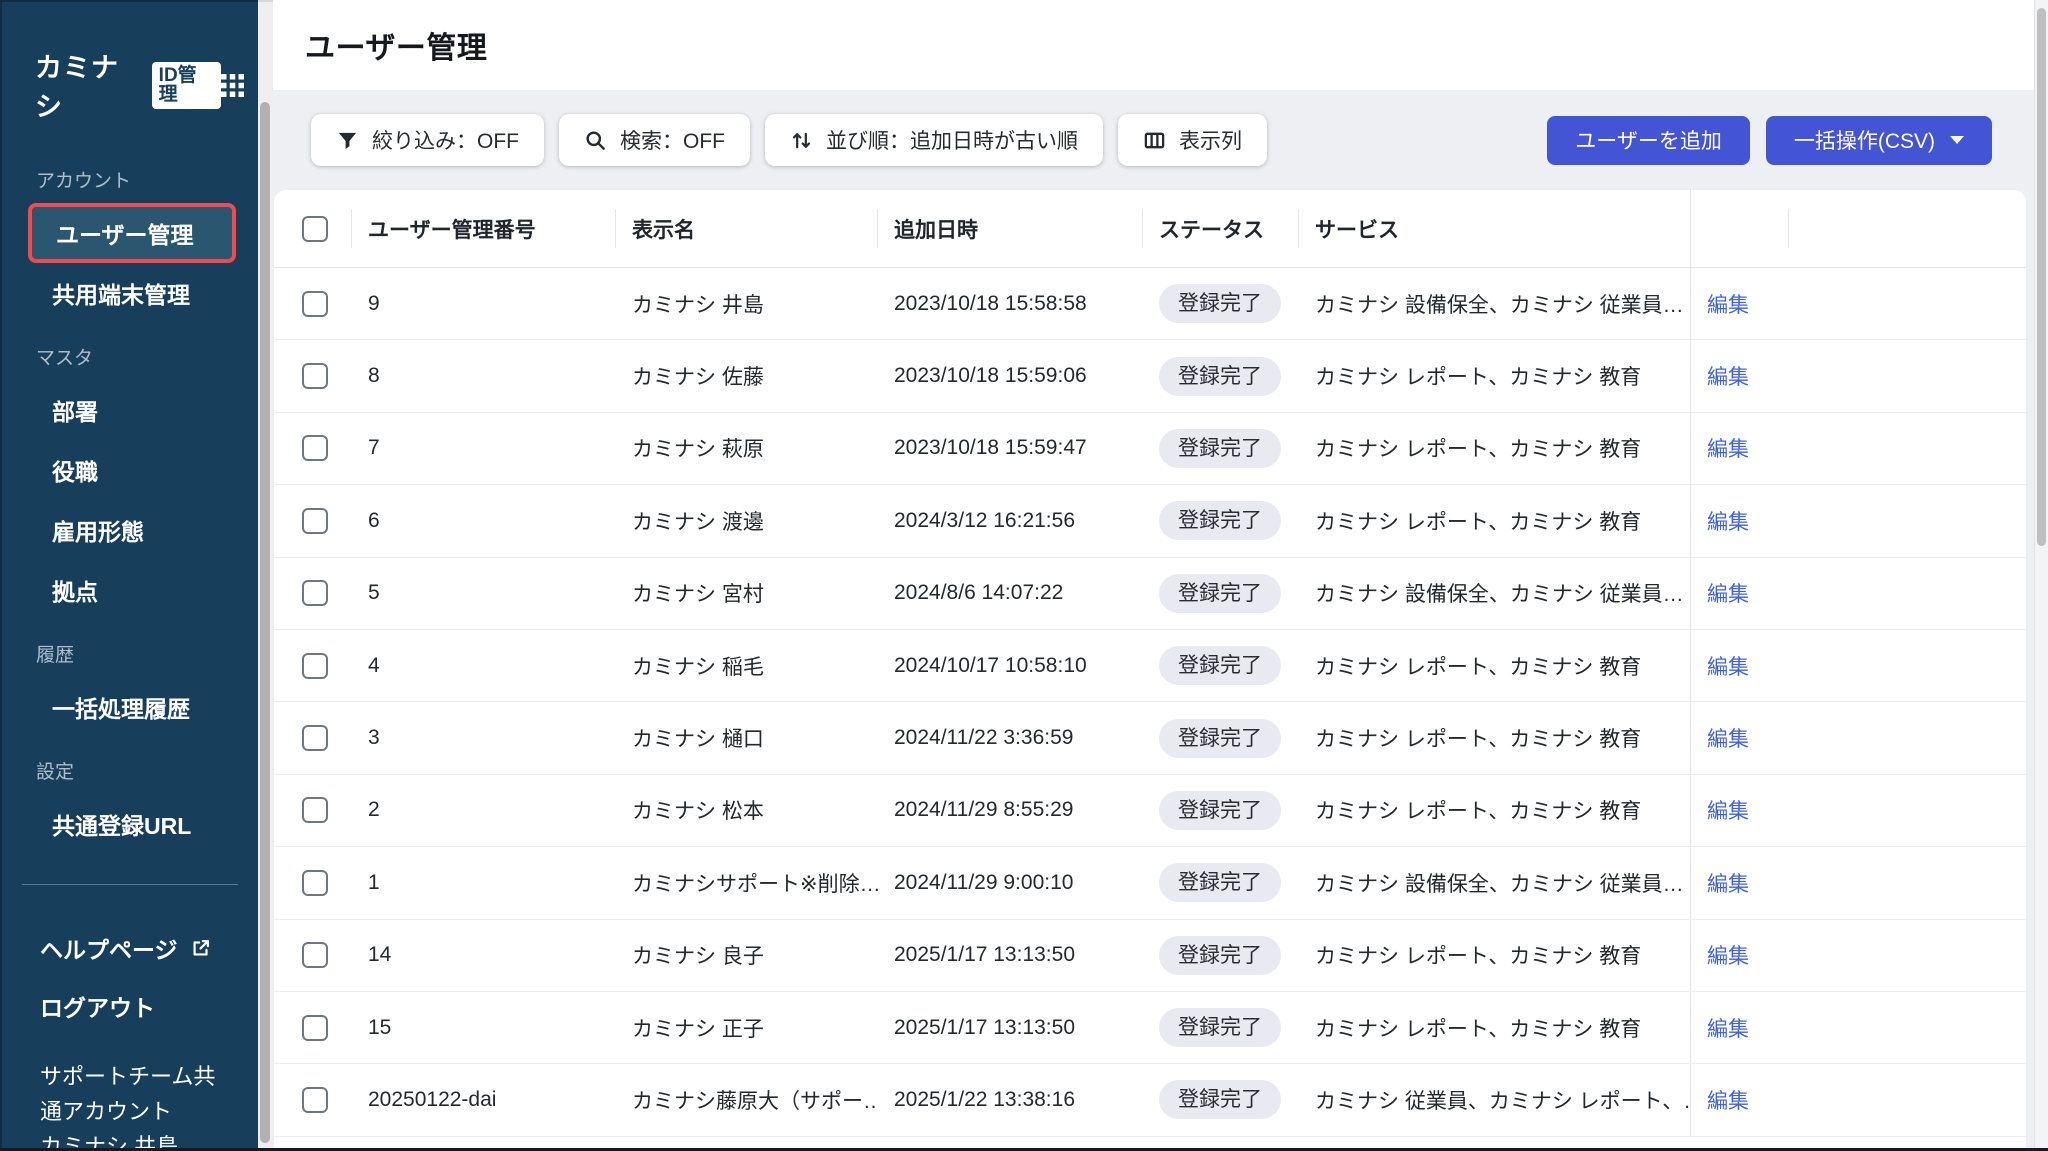 The image size is (2048, 1151). Describe the element at coordinates (698, 957) in the screenshot. I see `cell-display-name: カミナシ 良子` at that location.